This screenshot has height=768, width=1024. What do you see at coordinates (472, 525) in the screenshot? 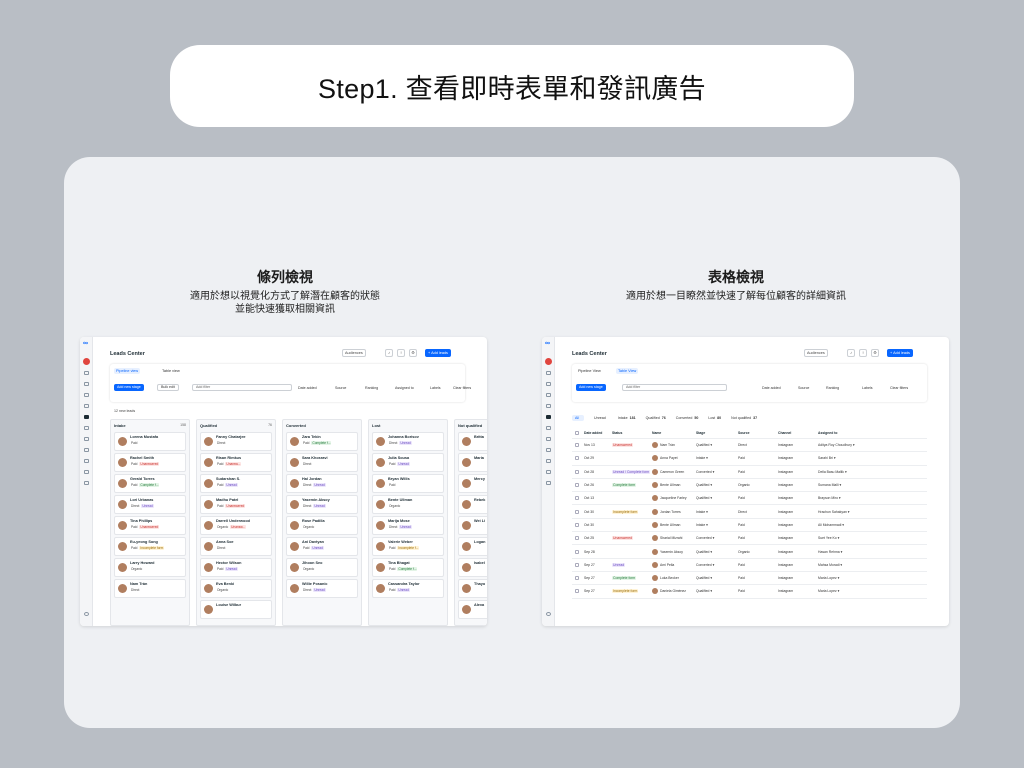
I see `lead-card: Wei Li` at bounding box center [472, 525].